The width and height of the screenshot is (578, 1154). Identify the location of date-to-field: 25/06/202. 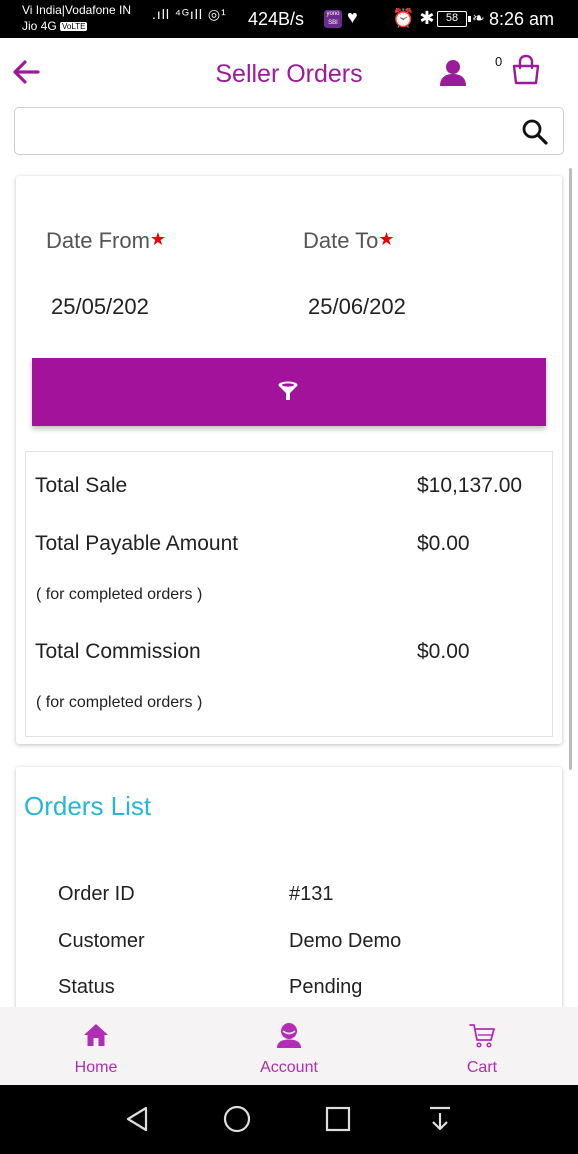
(357, 307).